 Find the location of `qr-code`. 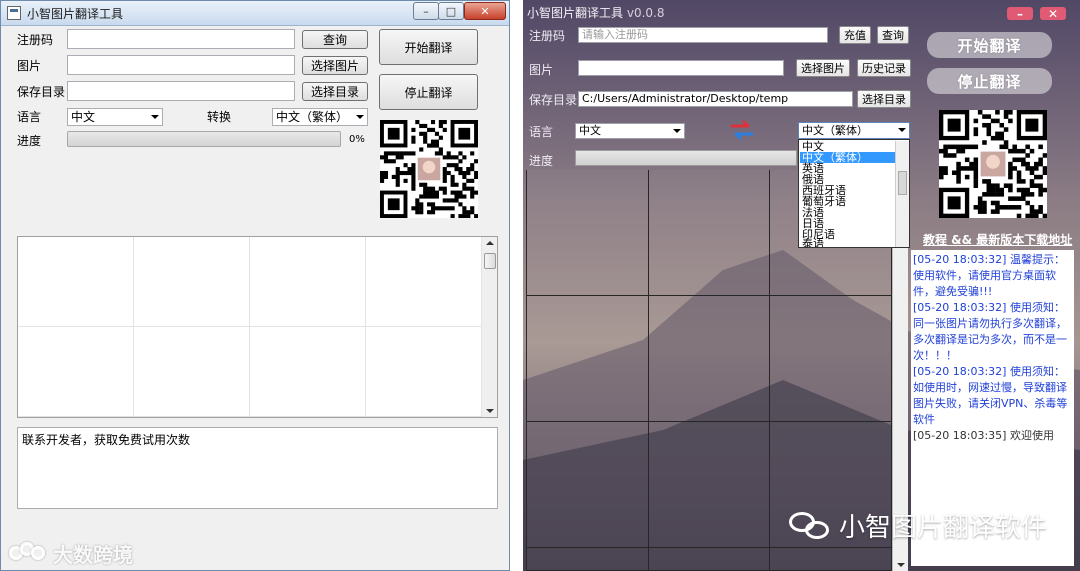

qr-code is located at coordinates (993, 164).